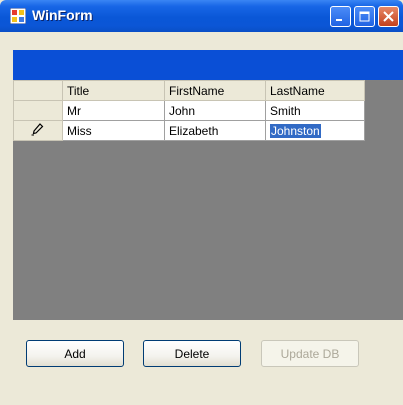 The height and width of the screenshot is (405, 403). Describe the element at coordinates (38, 90) in the screenshot. I see `corner-header` at that location.